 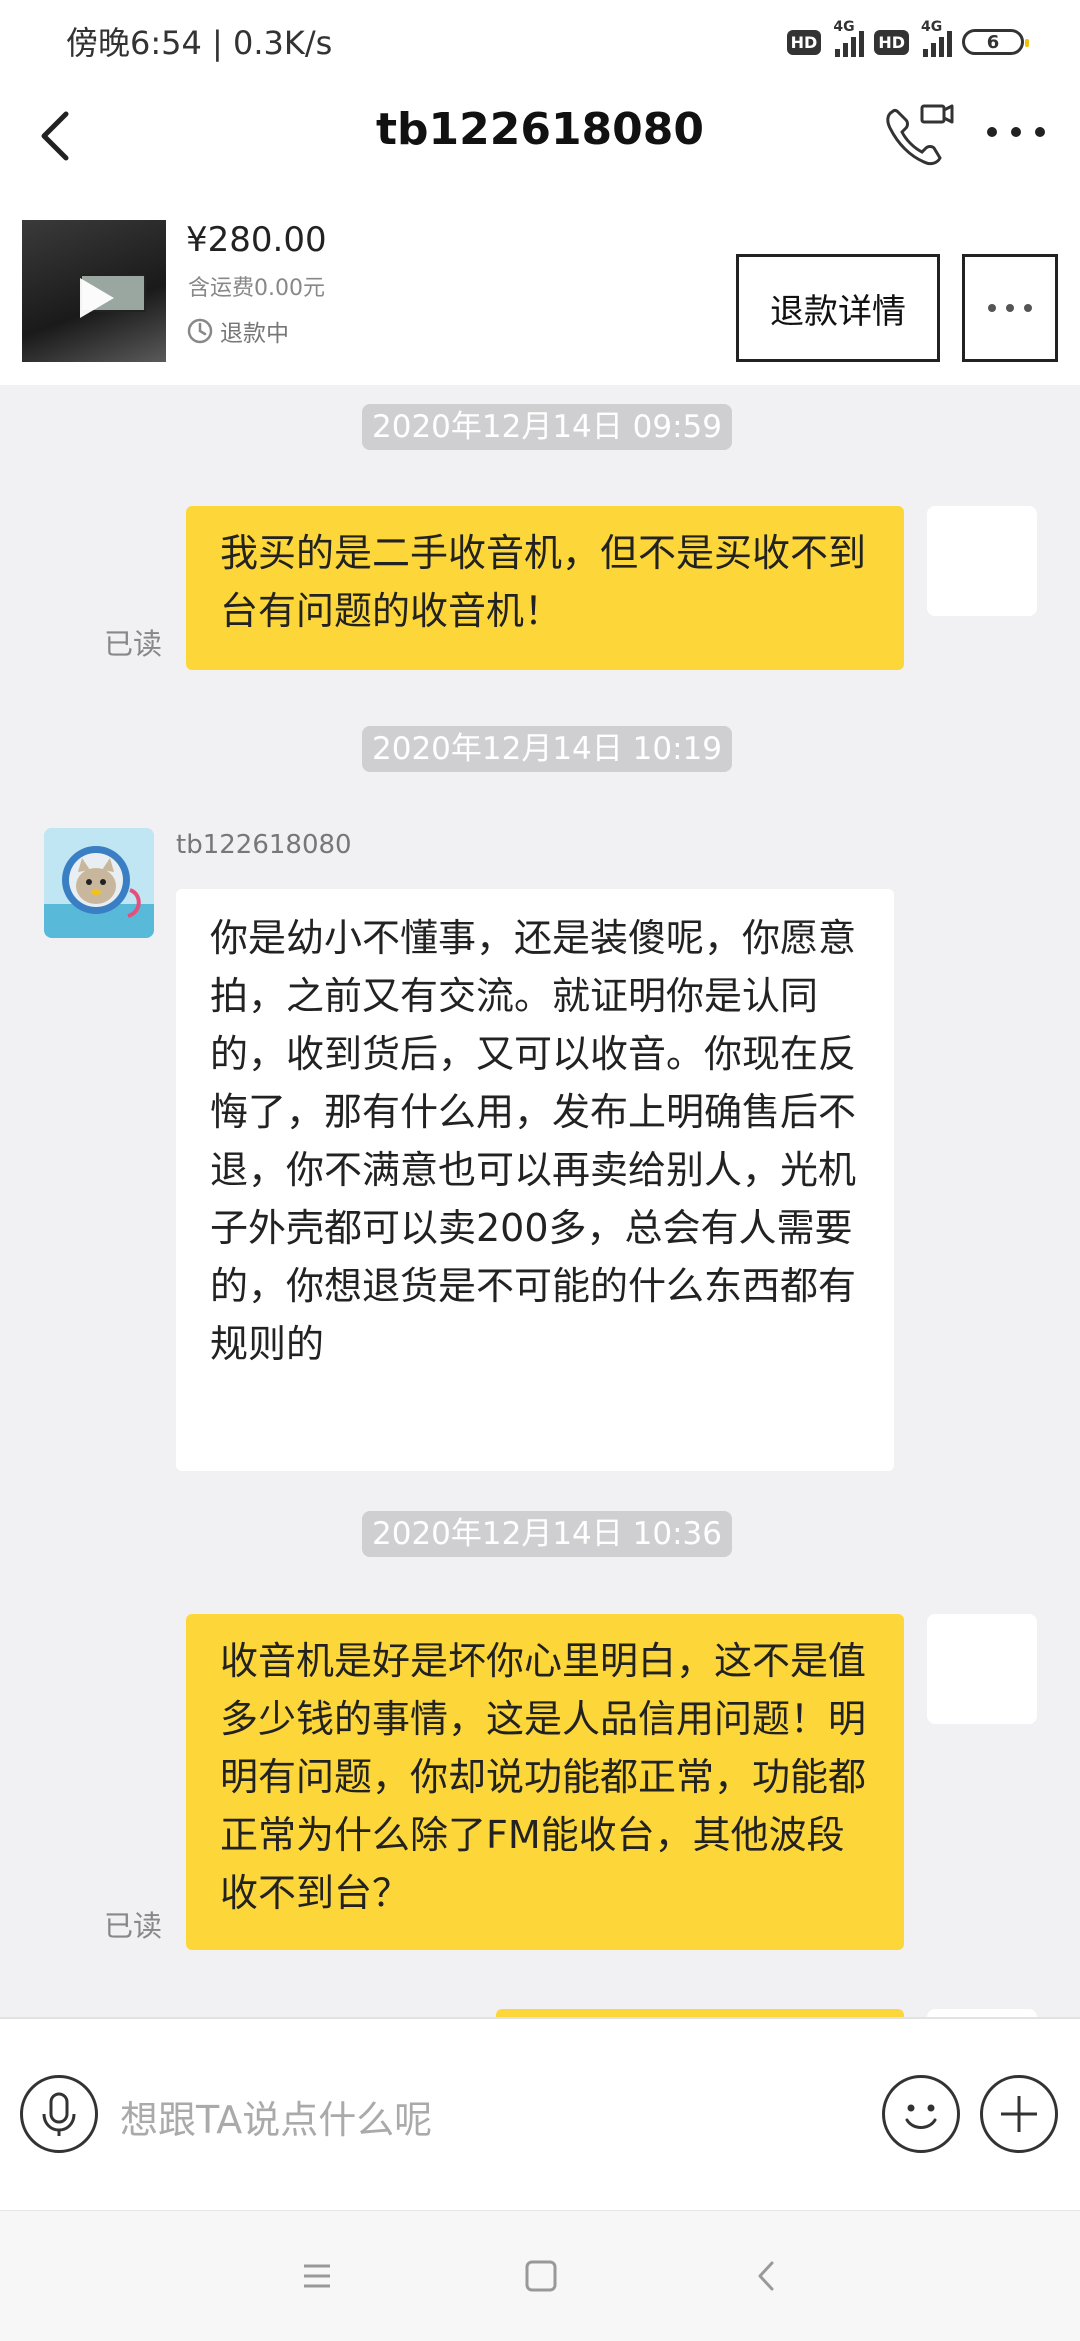 What do you see at coordinates (200, 331) in the screenshot?
I see `clock-icon` at bounding box center [200, 331].